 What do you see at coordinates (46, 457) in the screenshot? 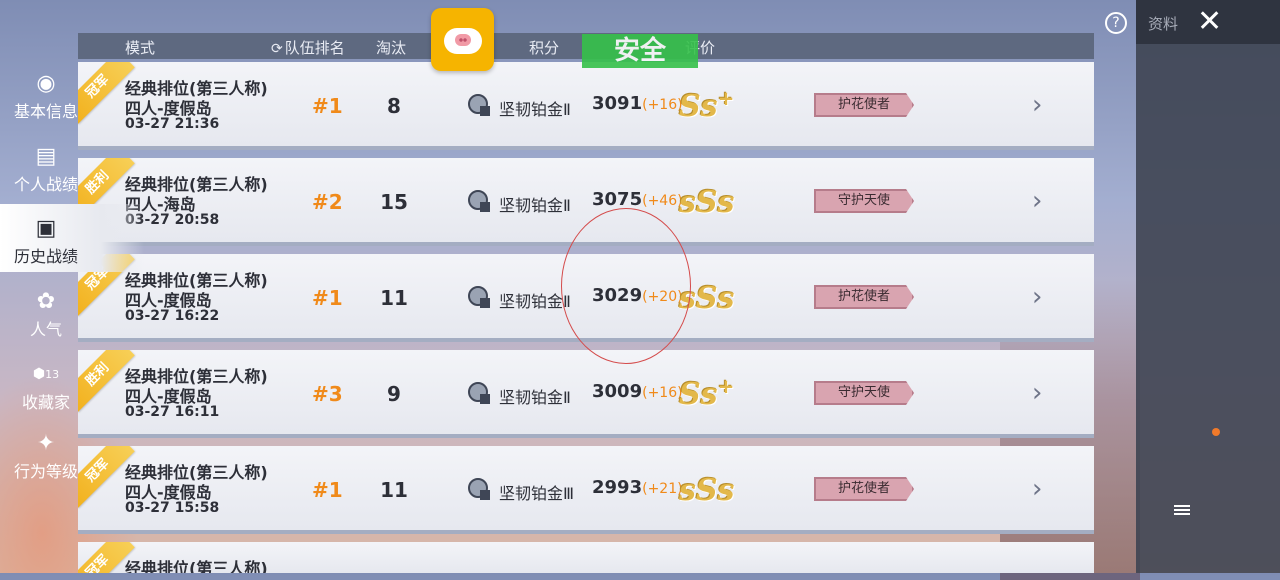
I see `sidebar-item-behavior-level: ✦ 行为等级` at bounding box center [46, 457].